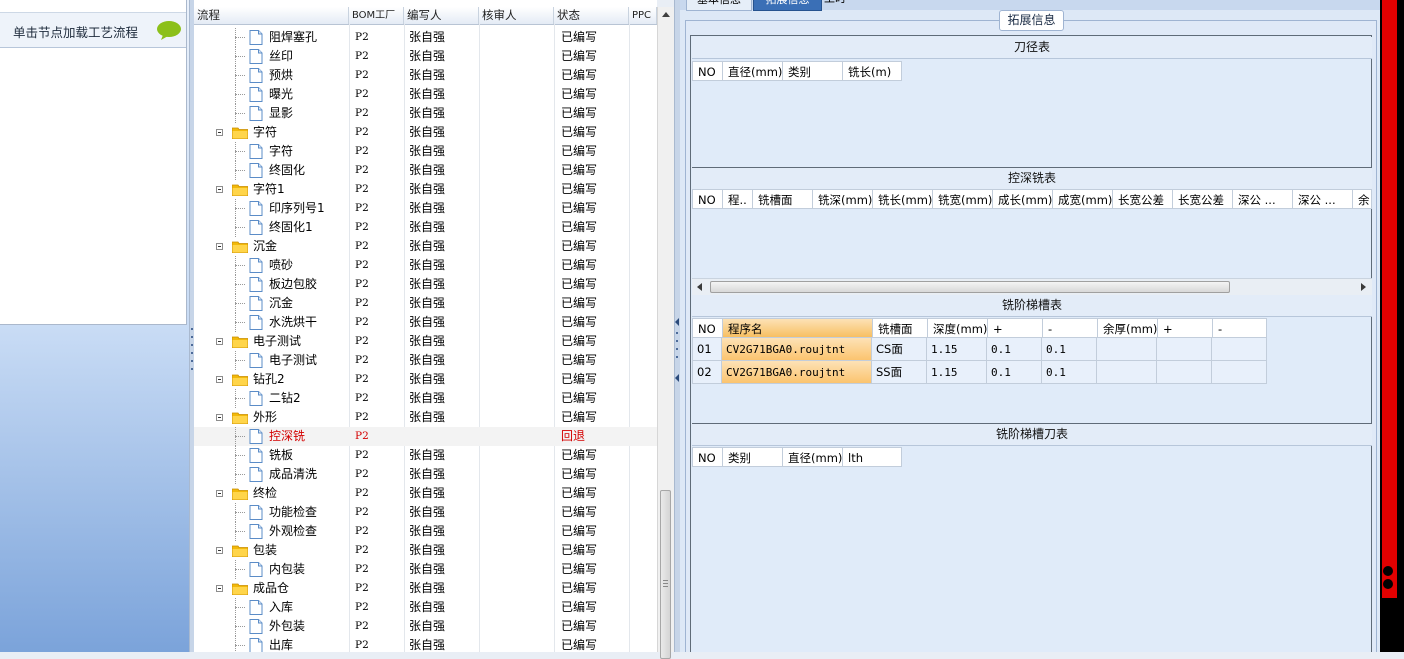 Image resolution: width=1404 pixels, height=659 pixels. Describe the element at coordinates (376, 15) in the screenshot. I see `column-header-bom: BOM工厂` at that location.